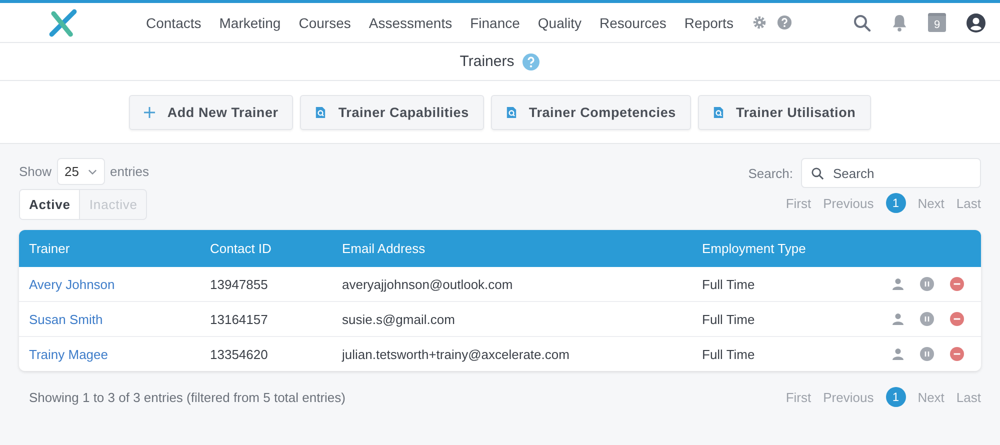  I want to click on filter-tab: Active, so click(50, 204).